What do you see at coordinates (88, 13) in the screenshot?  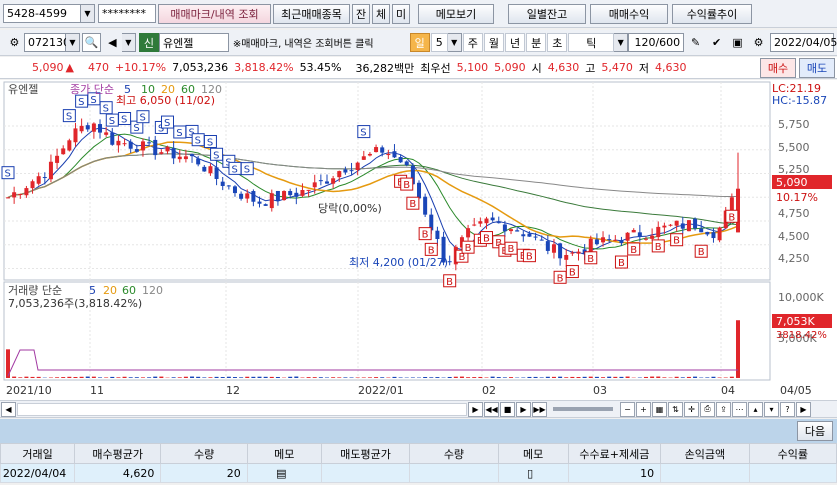 I see `account-dropdown-icon: ▼` at bounding box center [88, 13].